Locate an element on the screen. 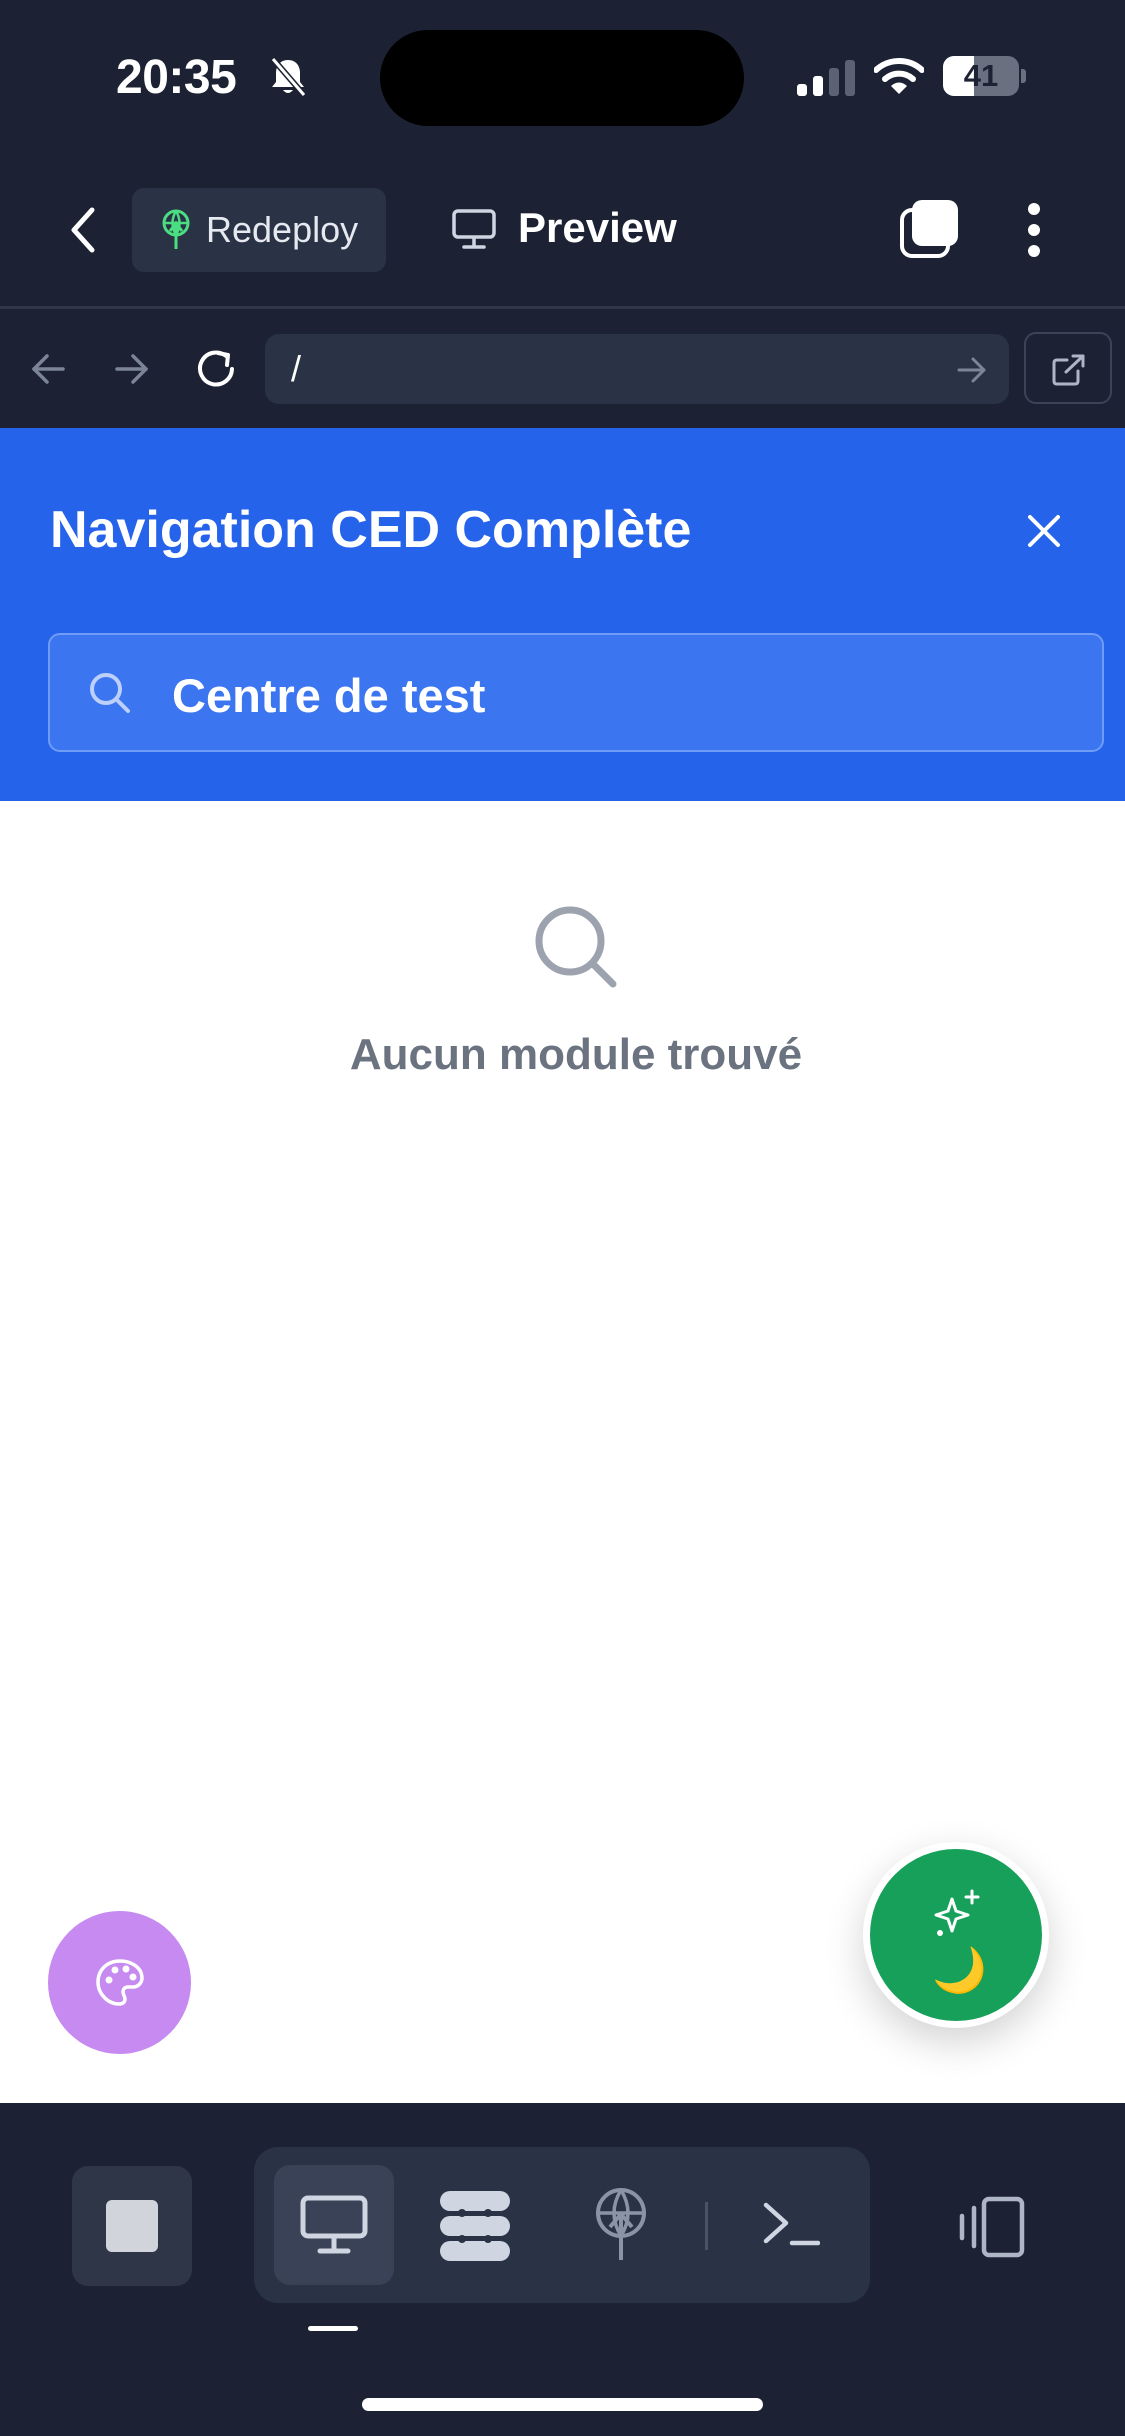 This screenshot has height=2436, width=1125. dynamic-island is located at coordinates (562, 78).